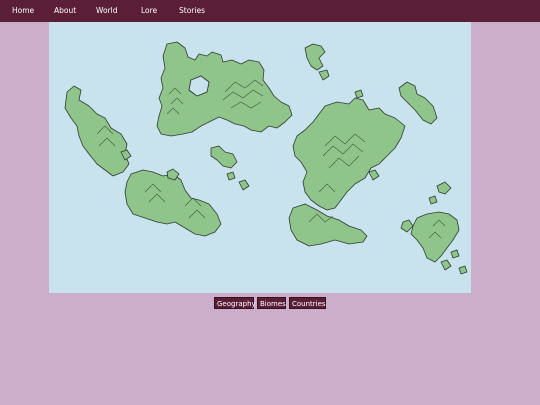  What do you see at coordinates (173, 203) in the screenshot?
I see `continent-southwest` at bounding box center [173, 203].